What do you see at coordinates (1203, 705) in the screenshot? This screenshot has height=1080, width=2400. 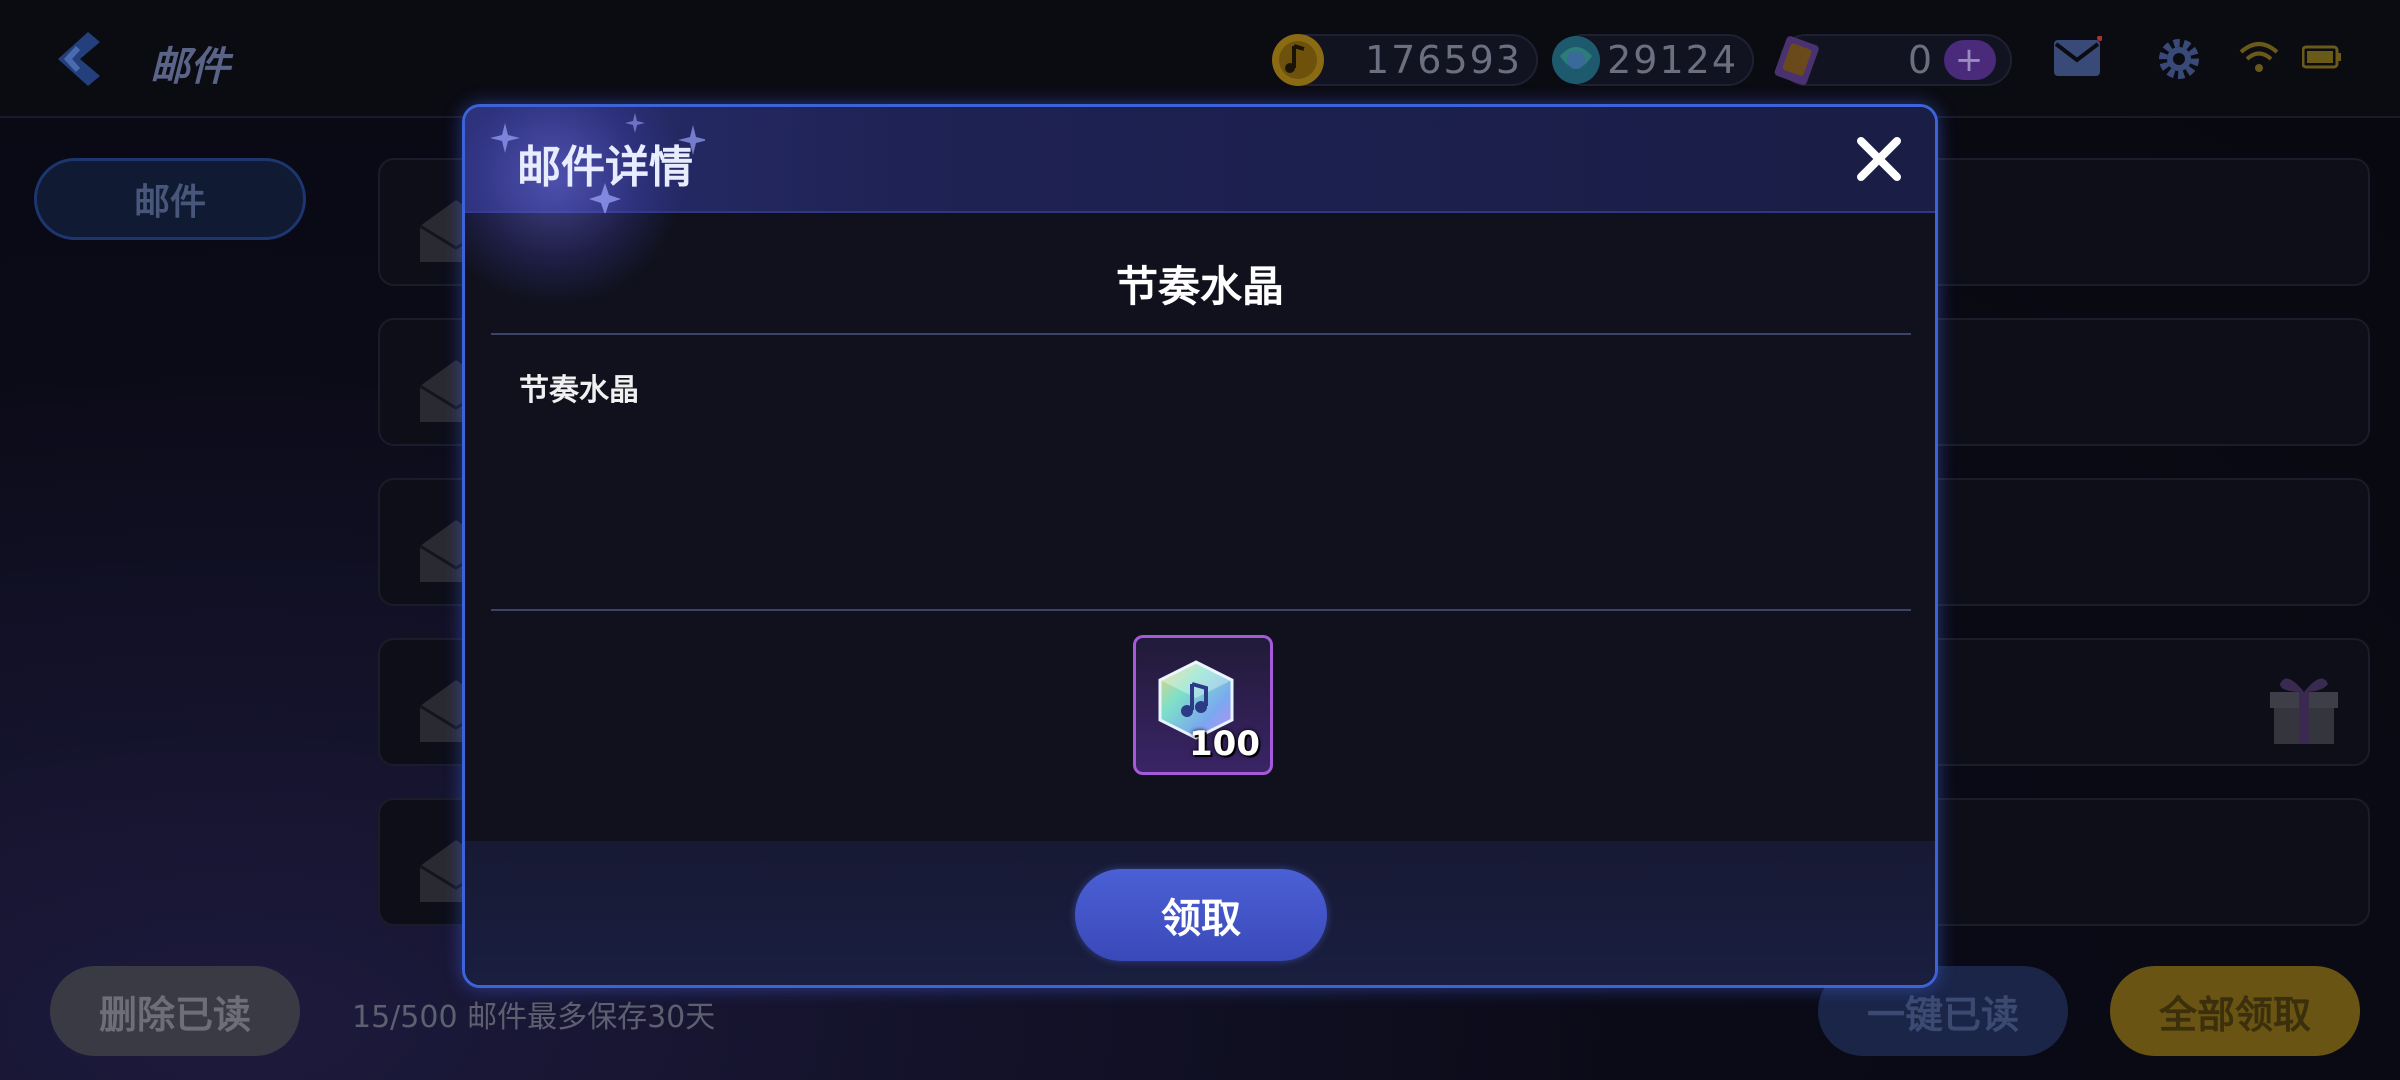 I see `reward-item: 100` at bounding box center [1203, 705].